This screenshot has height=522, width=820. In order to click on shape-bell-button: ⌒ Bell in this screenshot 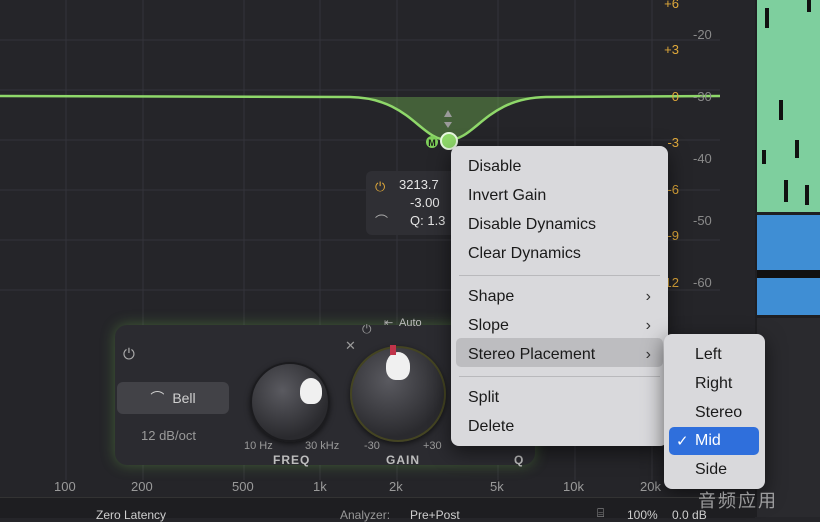, I will do `click(173, 398)`.